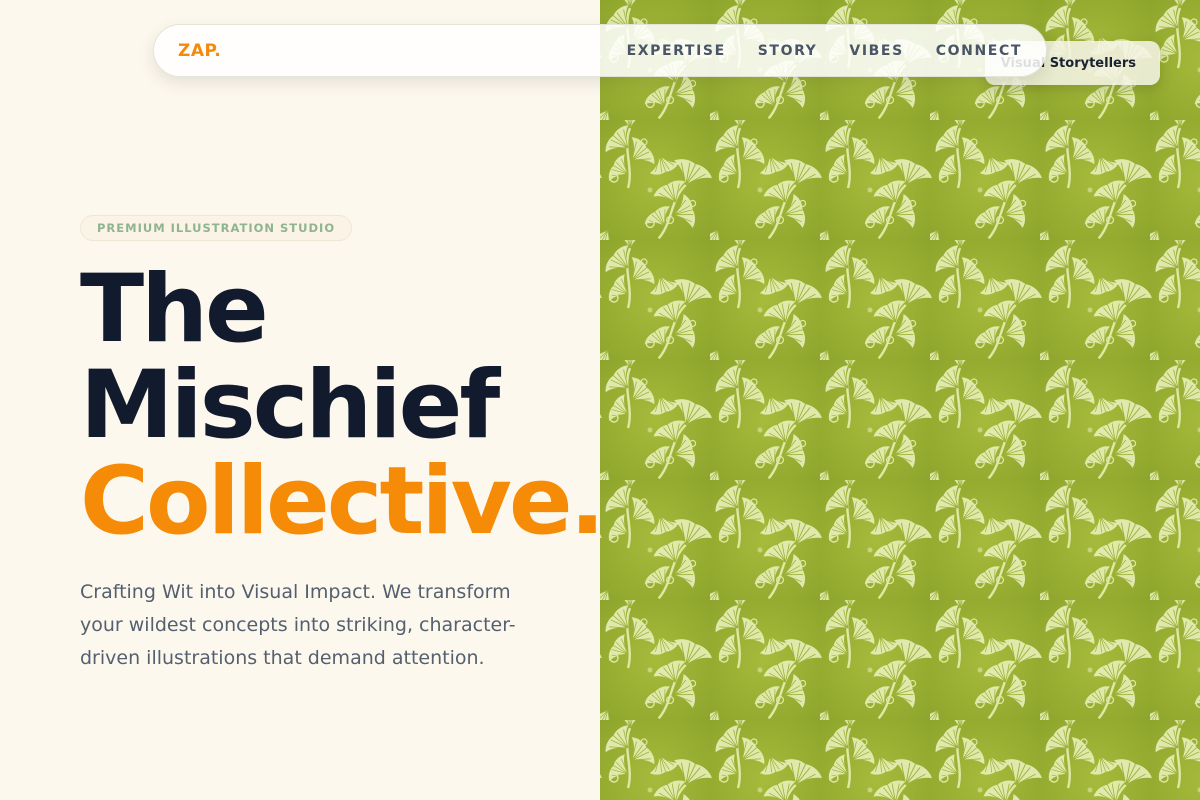 The height and width of the screenshot is (800, 1200). What do you see at coordinates (676, 51) in the screenshot?
I see `nav-link-expertise: EXPERTISE` at bounding box center [676, 51].